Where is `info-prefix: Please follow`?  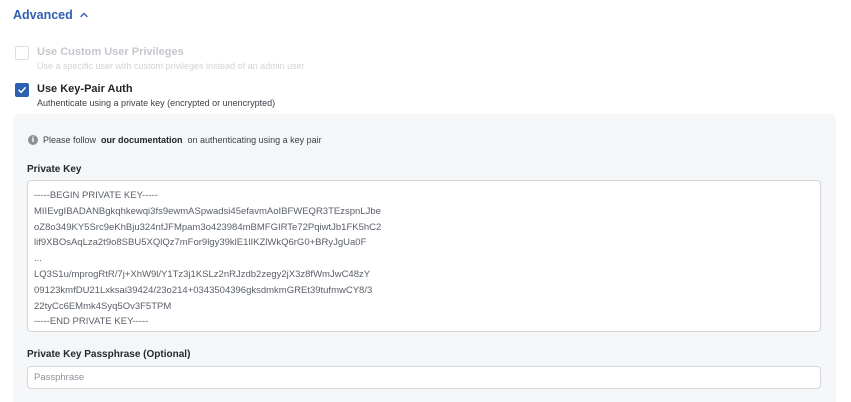 info-prefix: Please follow is located at coordinates (70, 140).